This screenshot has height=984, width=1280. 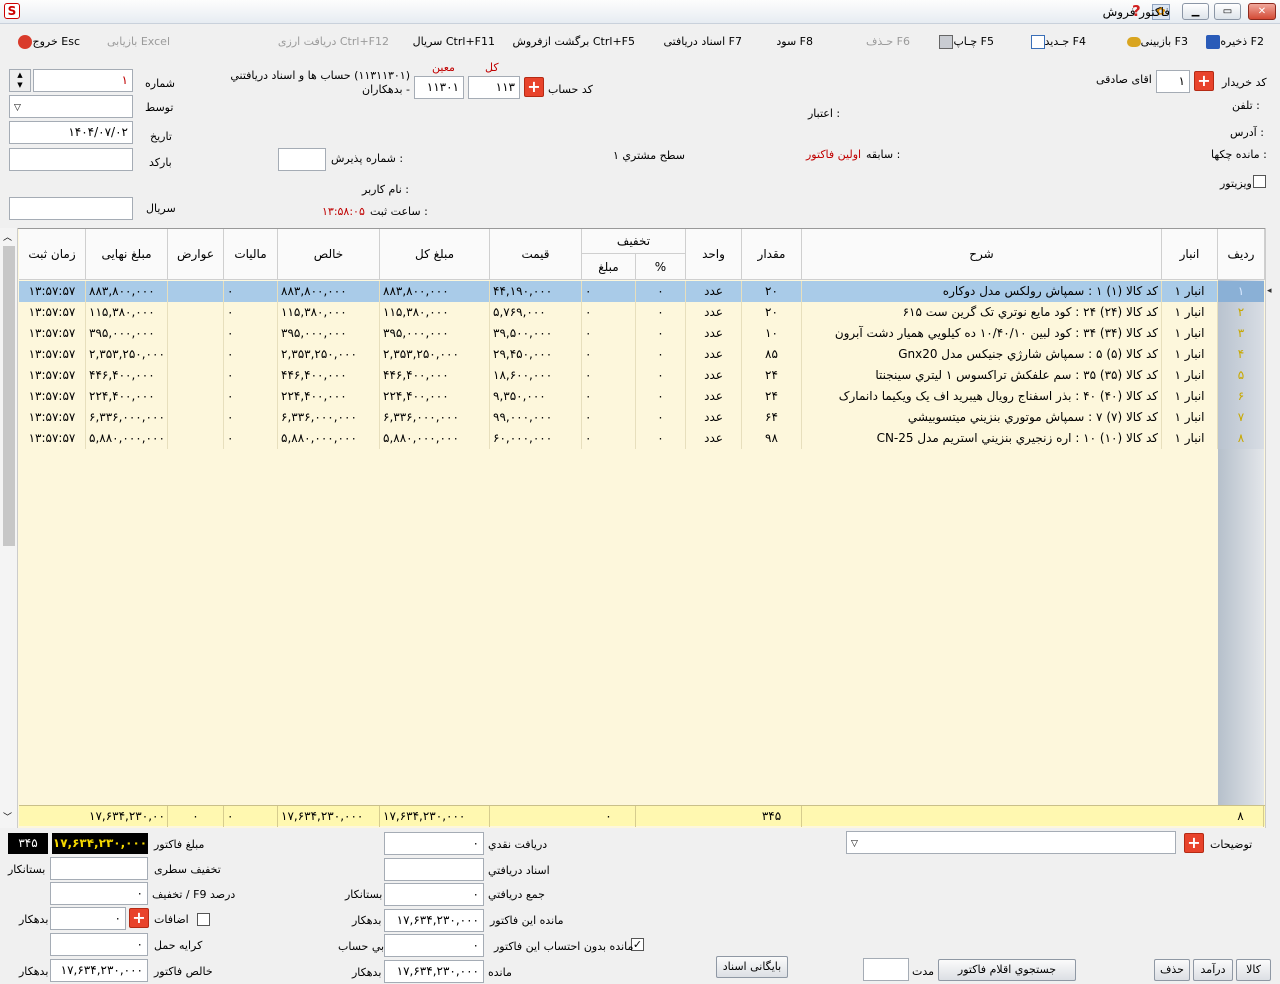 What do you see at coordinates (9, 396) in the screenshot?
I see `scroll-thumb` at bounding box center [9, 396].